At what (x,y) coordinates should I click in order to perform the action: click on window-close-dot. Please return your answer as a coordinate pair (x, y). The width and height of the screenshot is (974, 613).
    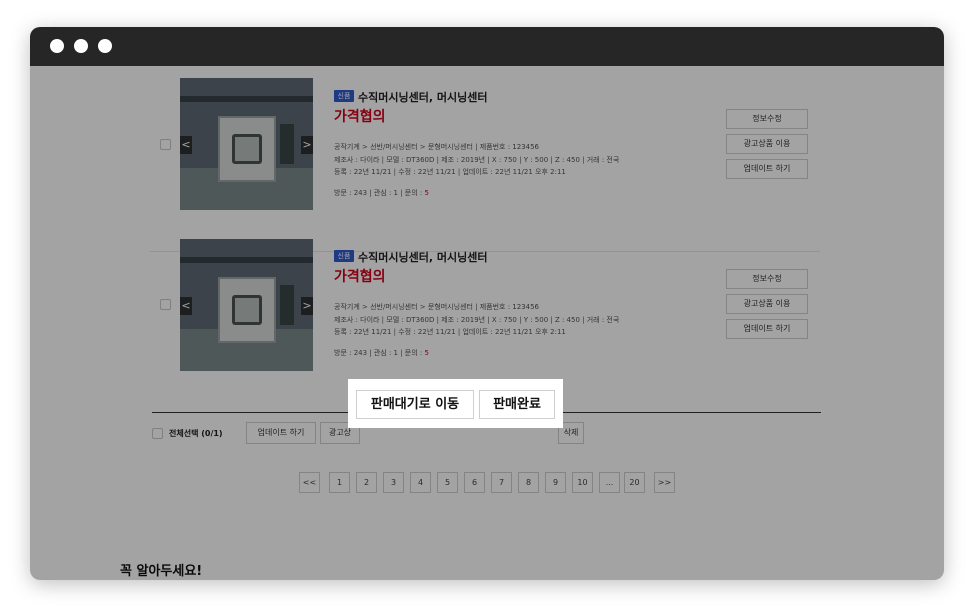
    Looking at the image, I should click on (57, 46).